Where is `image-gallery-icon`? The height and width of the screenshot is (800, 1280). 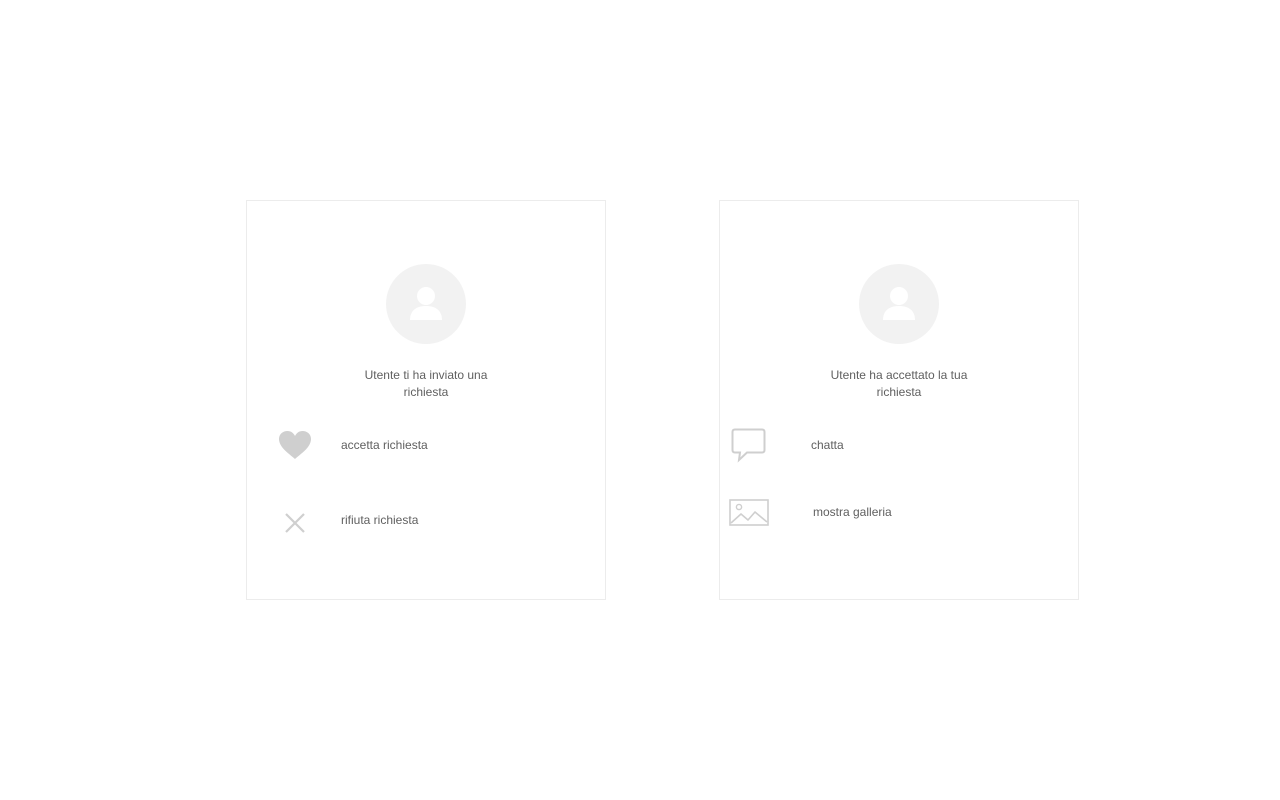
image-gallery-icon is located at coordinates (749, 513).